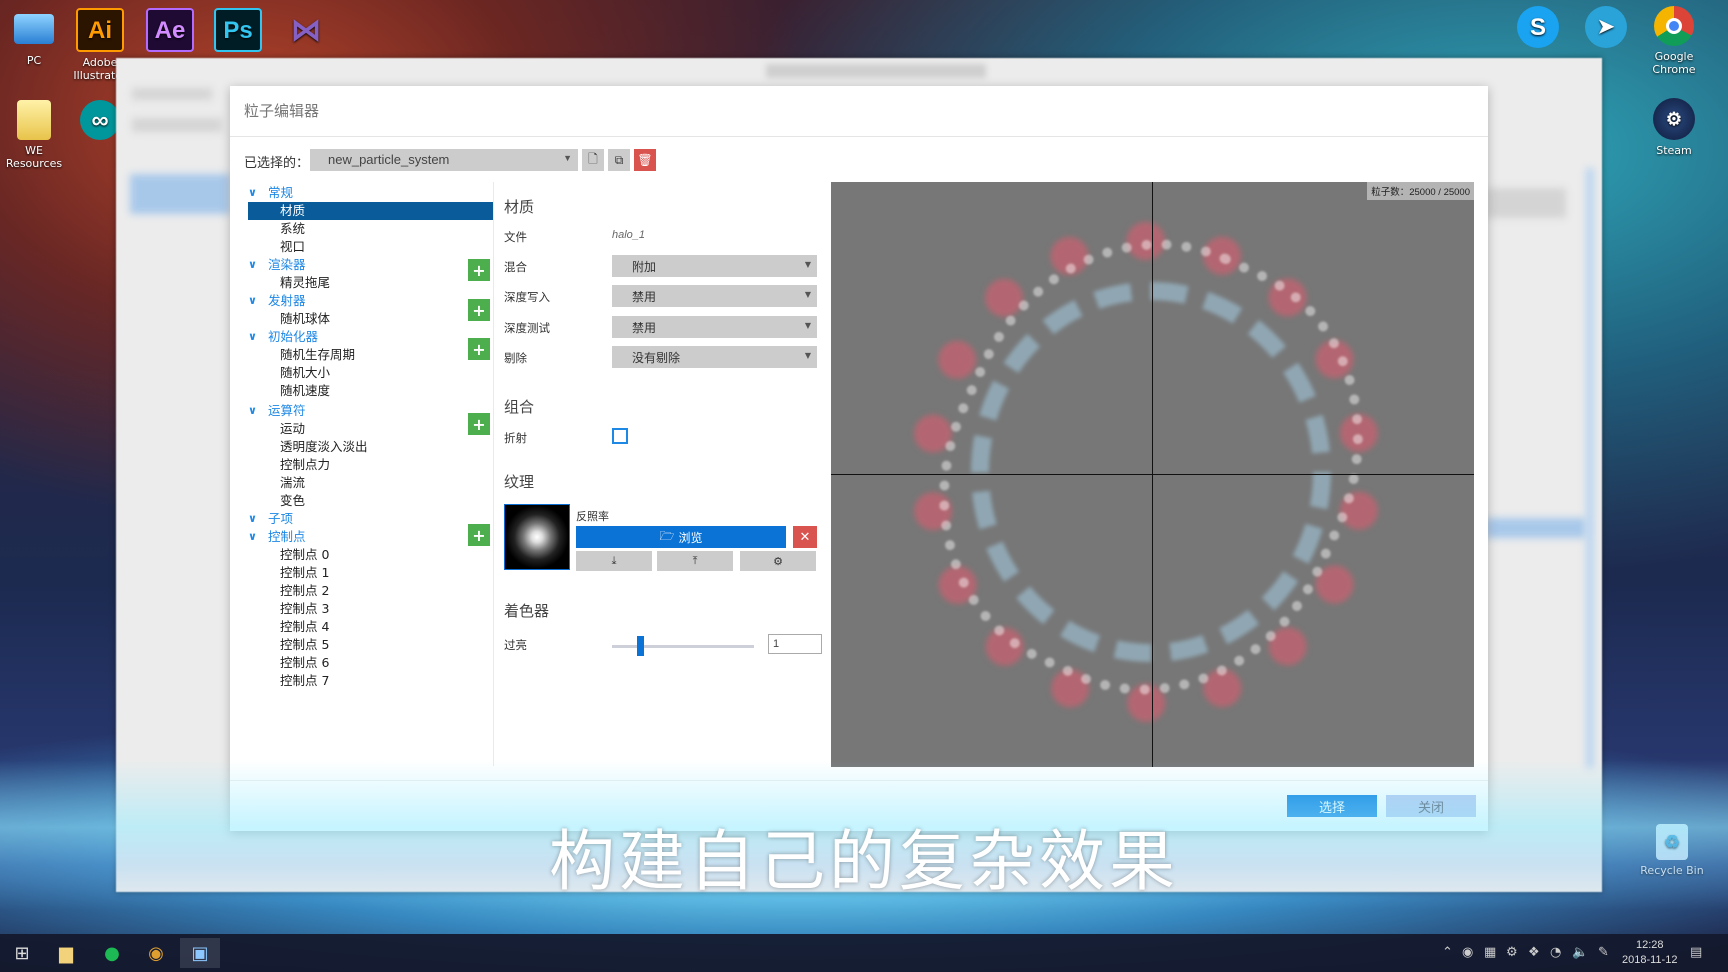  Describe the element at coordinates (1538, 29) in the screenshot. I see `desktop-icon-skype: S` at that location.